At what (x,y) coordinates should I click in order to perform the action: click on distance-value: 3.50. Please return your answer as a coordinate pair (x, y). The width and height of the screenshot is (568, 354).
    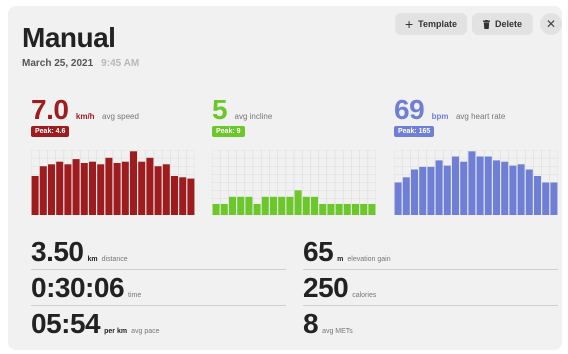
    Looking at the image, I should click on (57, 251).